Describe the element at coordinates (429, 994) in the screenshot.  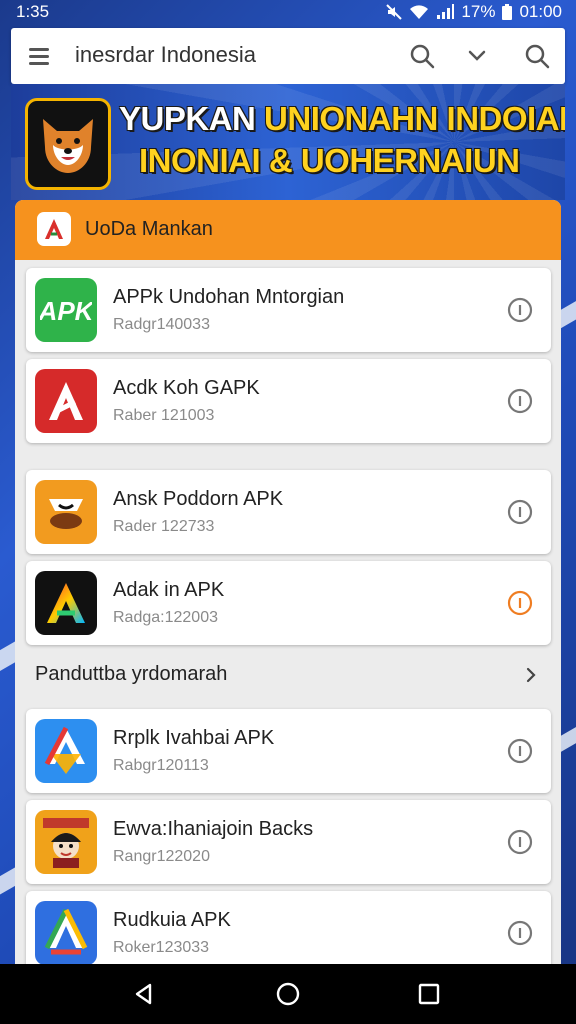
I see `recents-icon` at that location.